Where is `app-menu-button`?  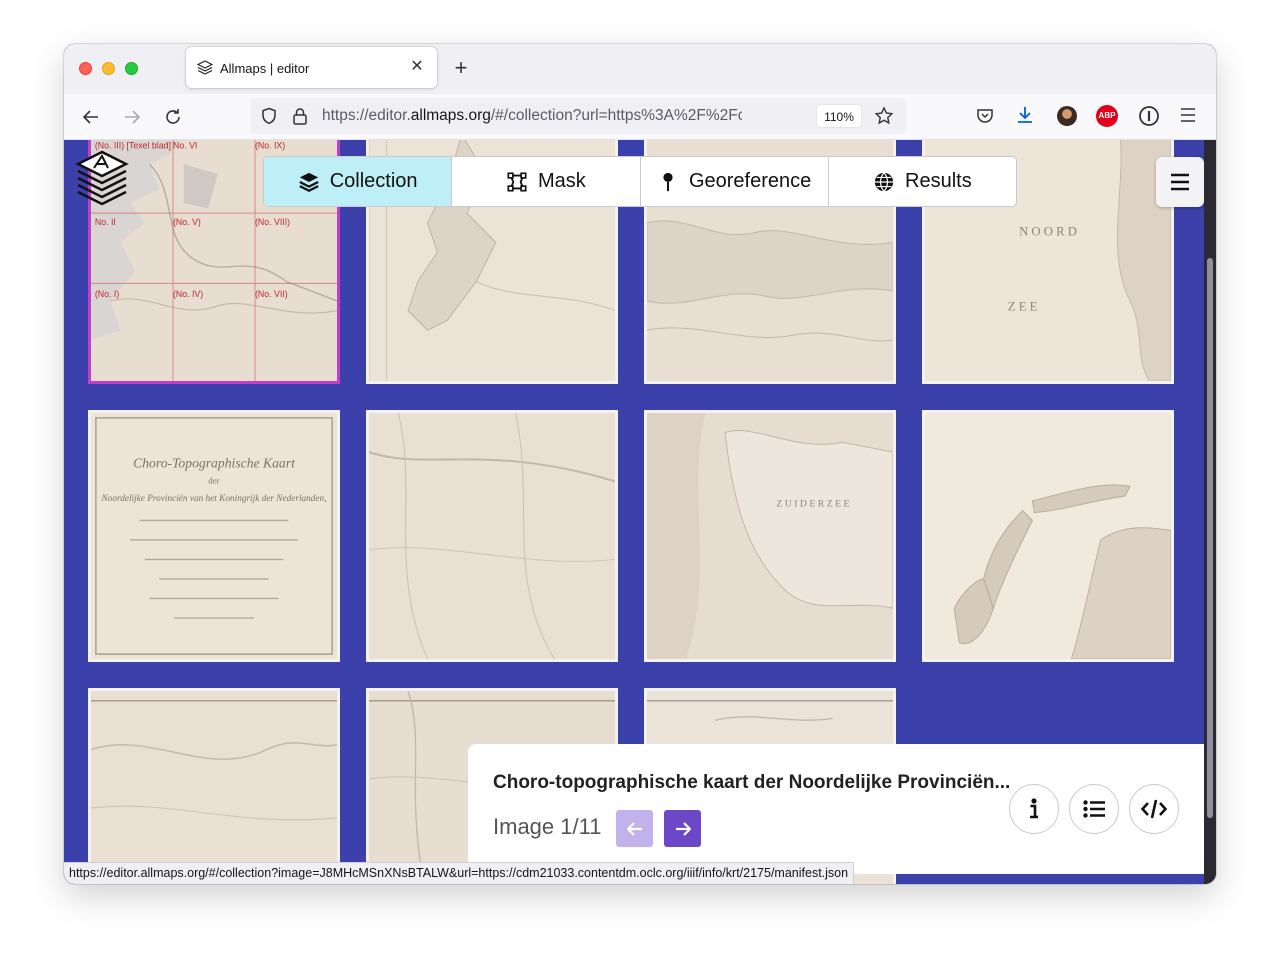
app-menu-button is located at coordinates (1180, 182).